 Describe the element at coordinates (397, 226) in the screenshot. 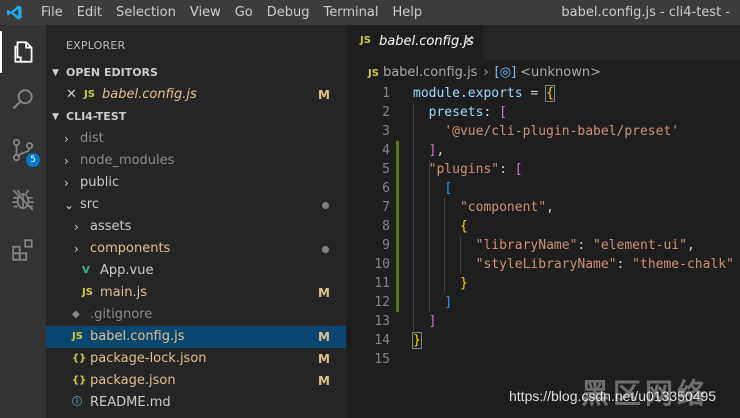

I see `git-modified-gutter` at that location.